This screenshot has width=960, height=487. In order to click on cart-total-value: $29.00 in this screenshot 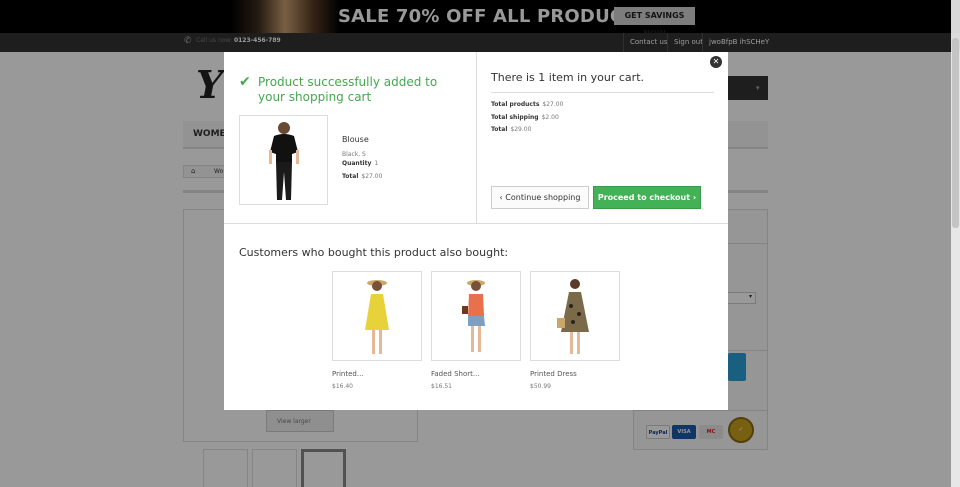, I will do `click(521, 129)`.